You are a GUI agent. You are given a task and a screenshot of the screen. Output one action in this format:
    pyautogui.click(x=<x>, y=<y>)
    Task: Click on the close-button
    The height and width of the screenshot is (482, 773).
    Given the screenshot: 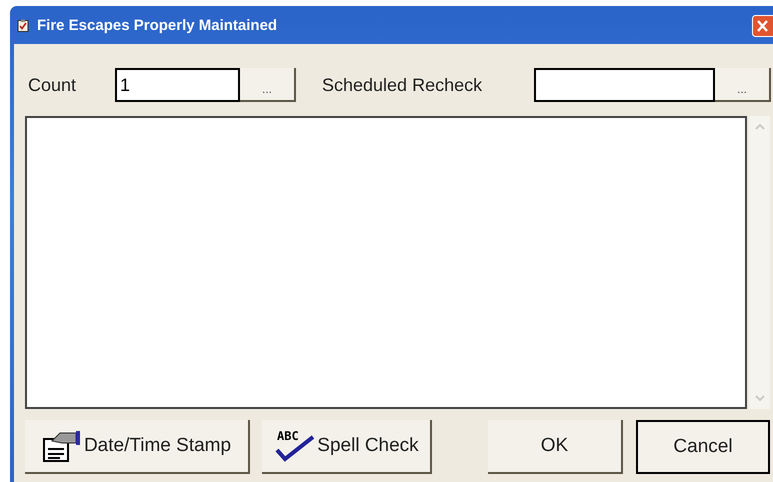 What is the action you would take?
    pyautogui.click(x=762, y=26)
    